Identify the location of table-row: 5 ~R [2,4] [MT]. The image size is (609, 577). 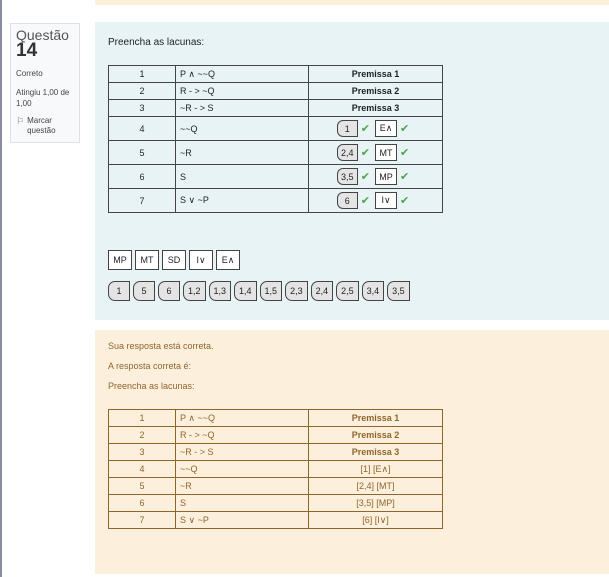
(275, 486).